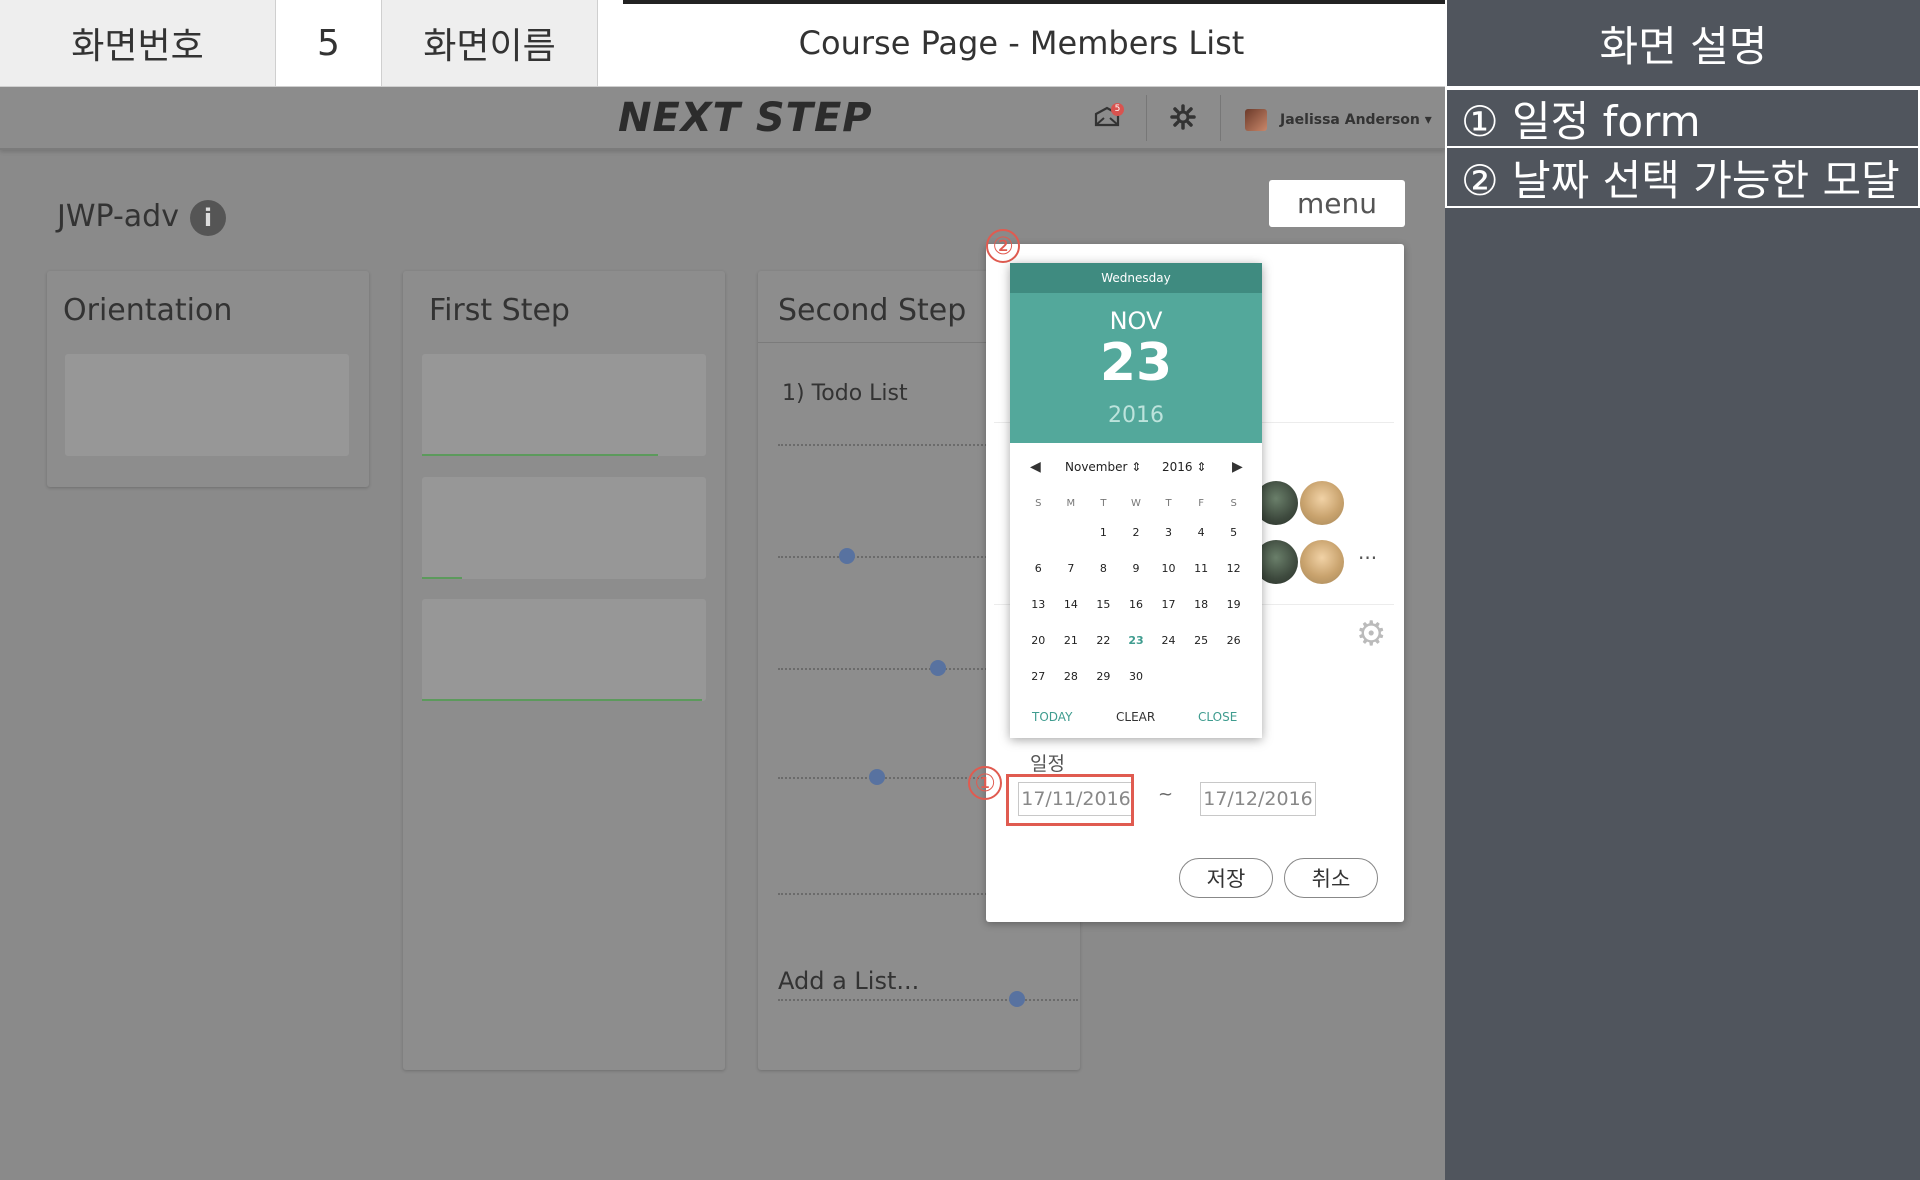  Describe the element at coordinates (1103, 532) in the screenshot. I see `calendar-day: 1` at that location.